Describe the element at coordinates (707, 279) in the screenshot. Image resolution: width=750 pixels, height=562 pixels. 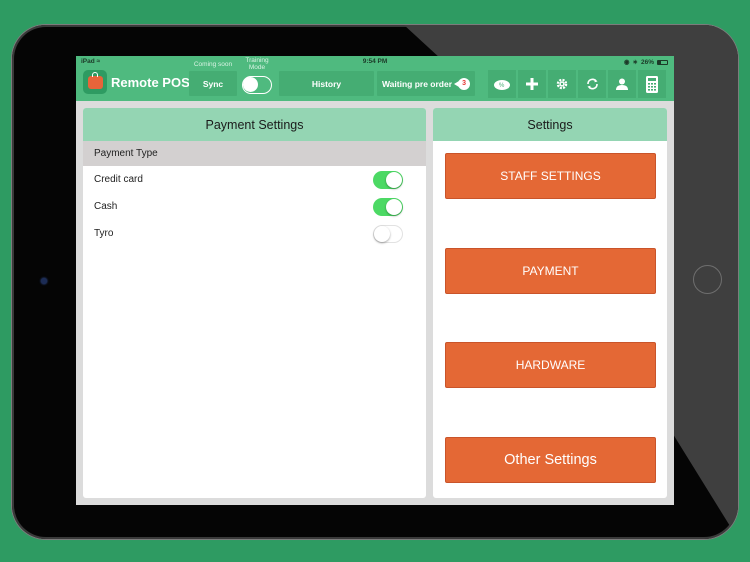
I see `home-button` at that location.